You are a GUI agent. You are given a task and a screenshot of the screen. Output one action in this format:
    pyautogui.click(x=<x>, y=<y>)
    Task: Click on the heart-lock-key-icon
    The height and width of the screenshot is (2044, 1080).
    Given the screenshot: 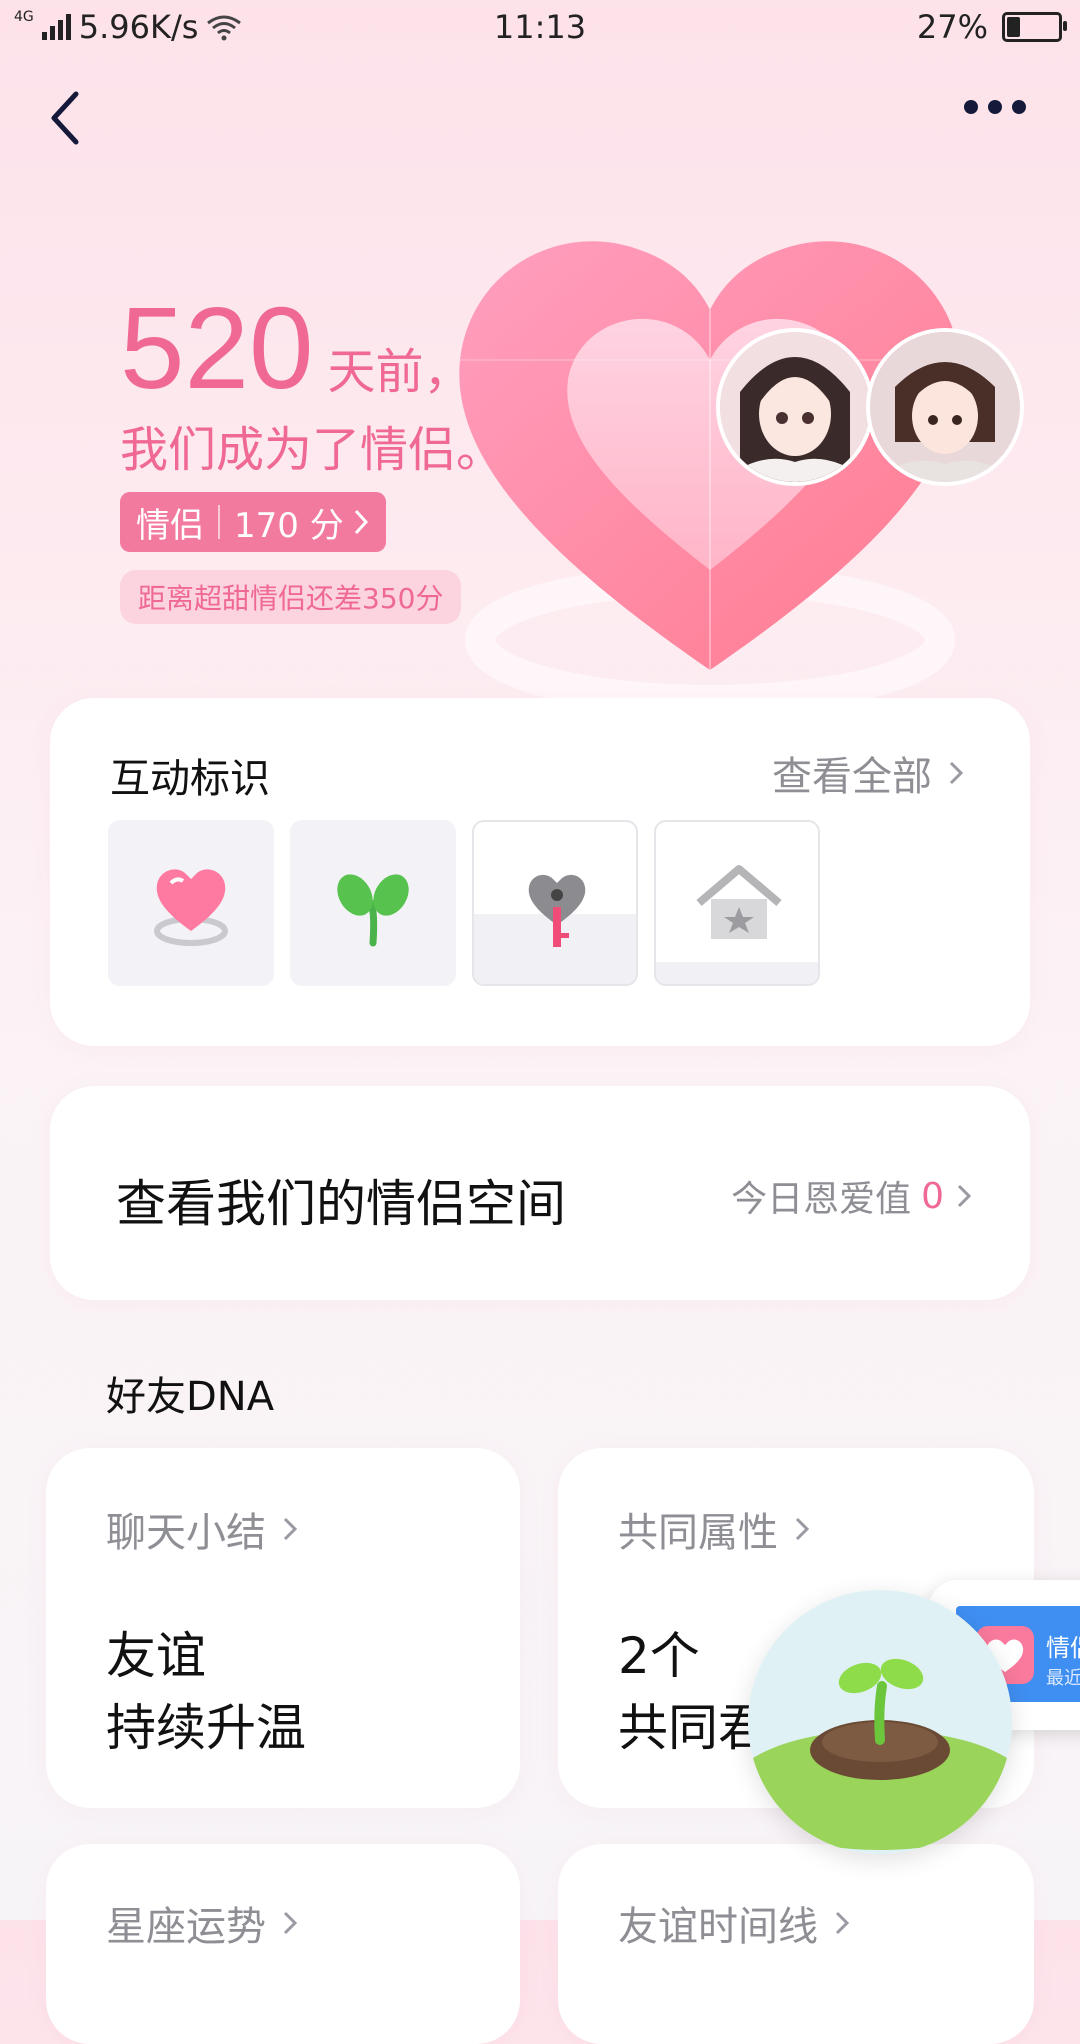 What is the action you would take?
    pyautogui.click(x=557, y=910)
    